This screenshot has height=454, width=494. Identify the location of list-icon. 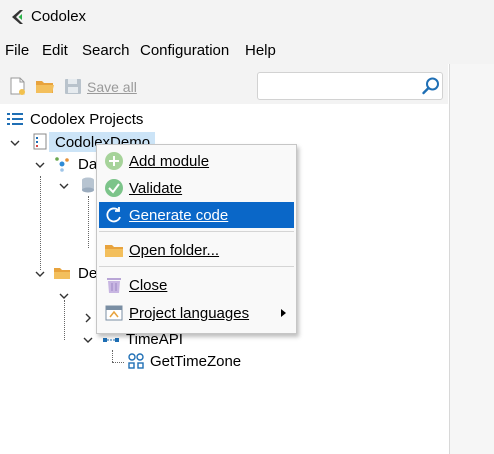
(15, 119).